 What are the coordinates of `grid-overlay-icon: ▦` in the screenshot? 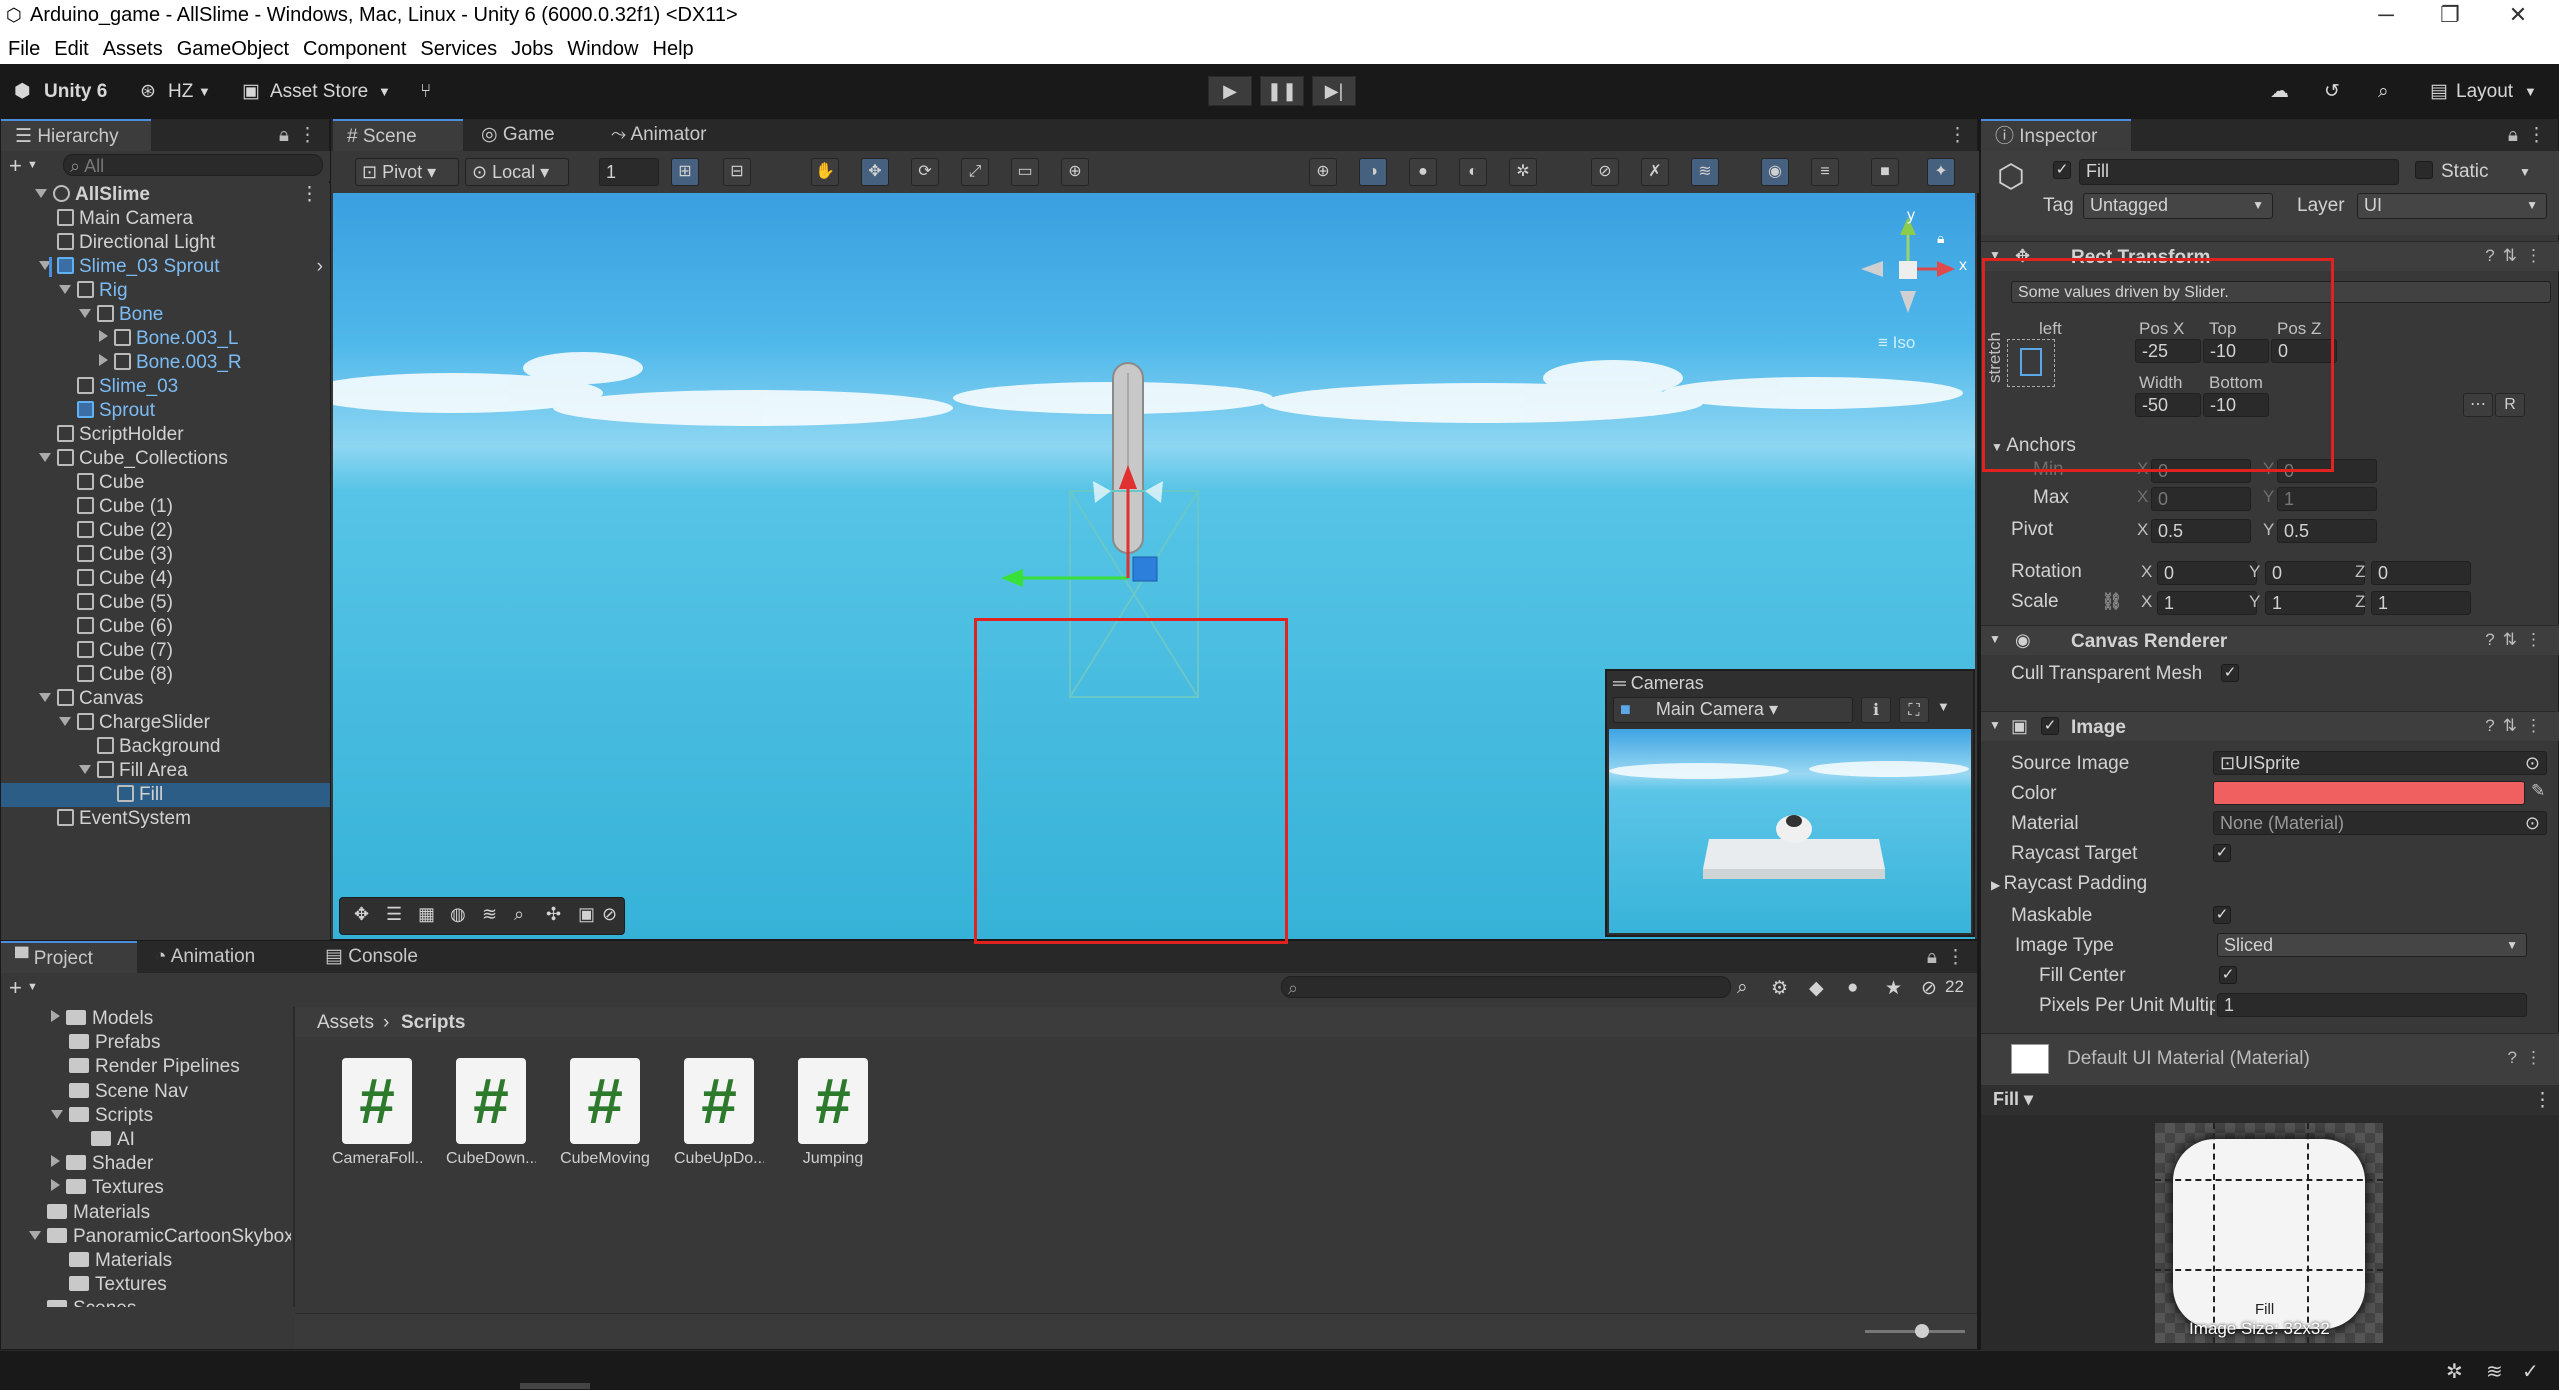 It's located at (426, 914).